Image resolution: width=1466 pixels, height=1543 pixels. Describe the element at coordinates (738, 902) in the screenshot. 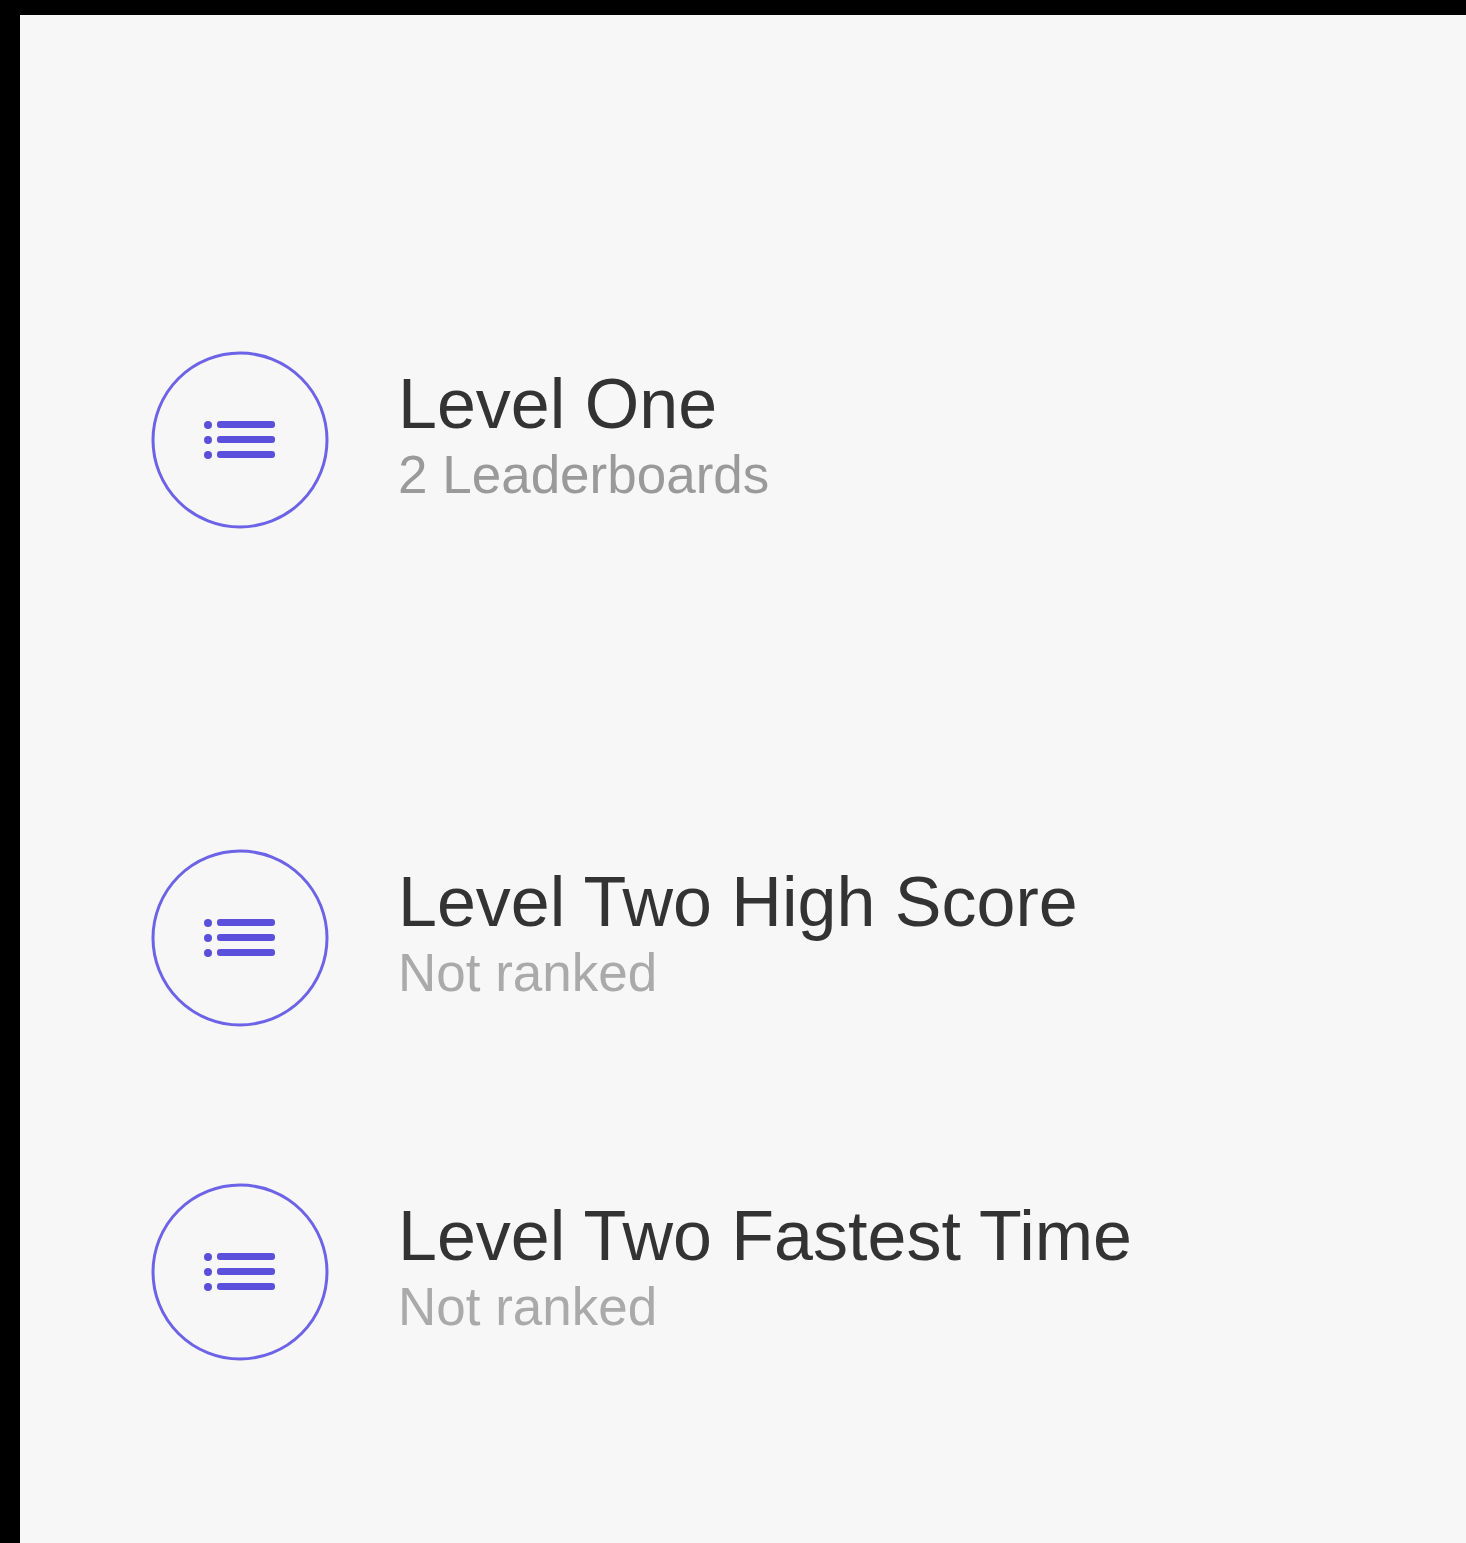

I see `leaderboard-title: Level Two High Score` at that location.